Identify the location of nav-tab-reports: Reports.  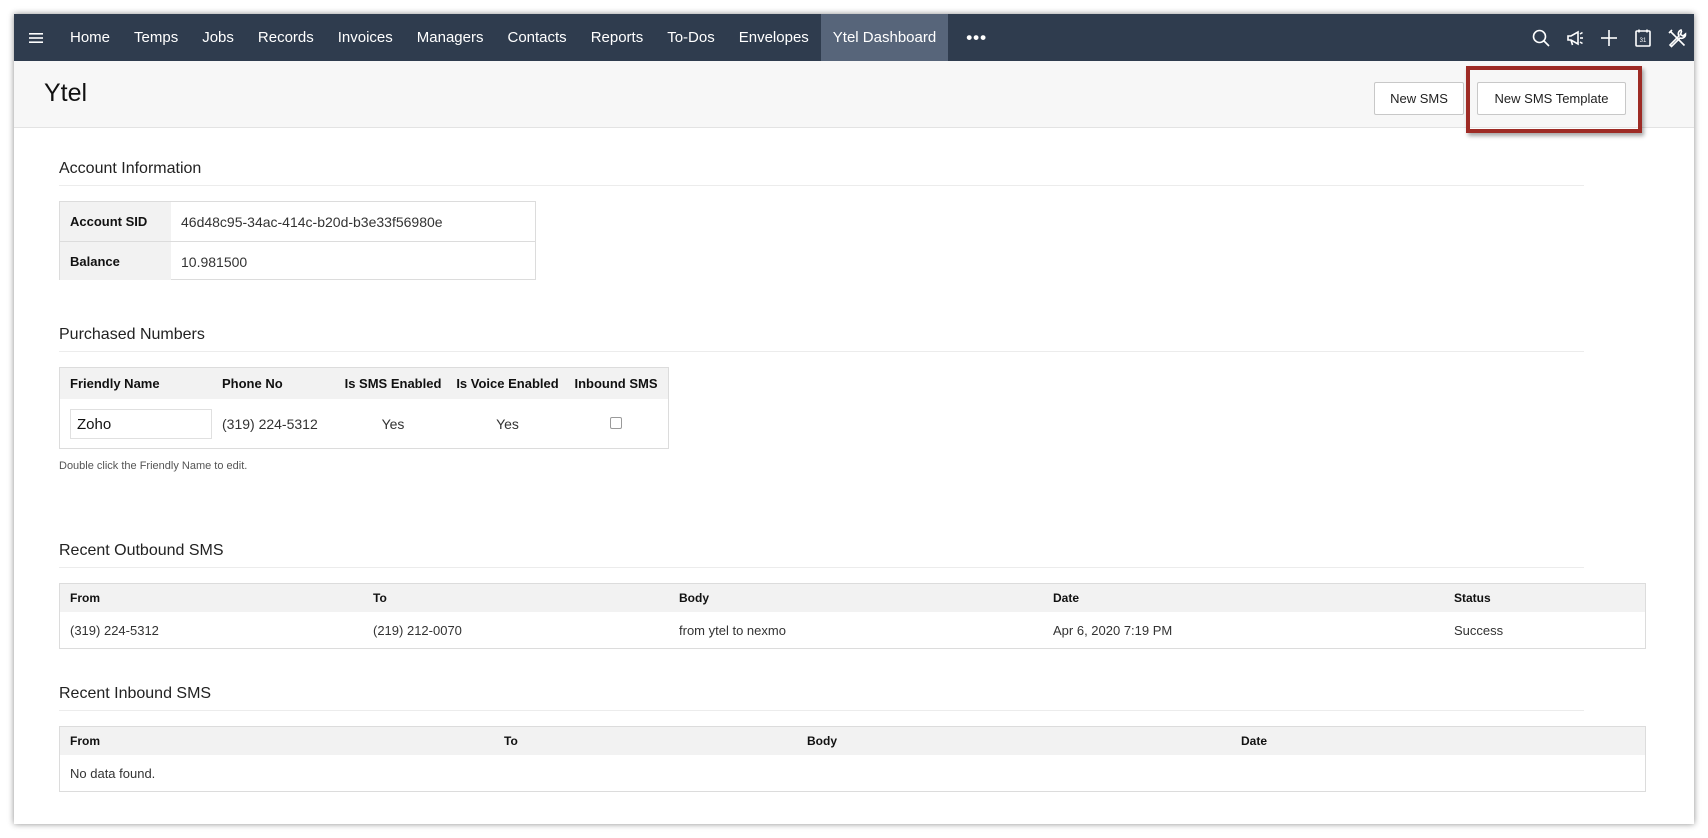
(617, 37).